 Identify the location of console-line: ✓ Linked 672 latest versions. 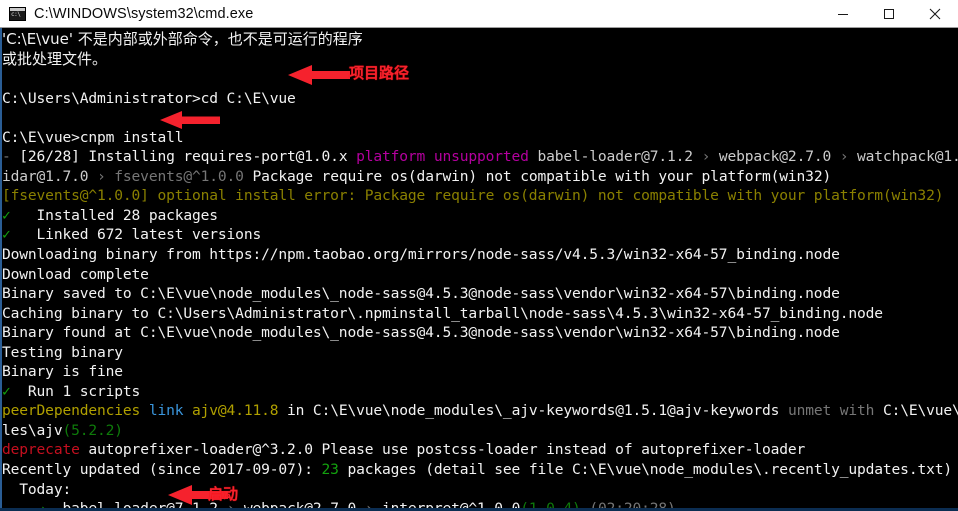
(132, 235).